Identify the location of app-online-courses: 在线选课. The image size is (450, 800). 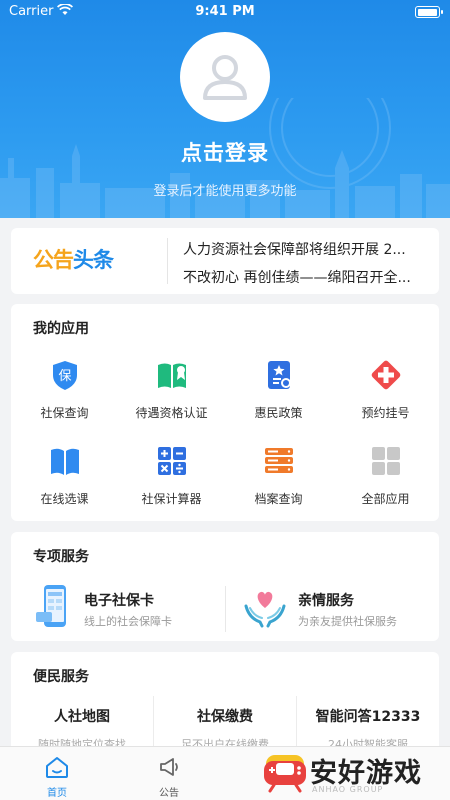
(64, 475).